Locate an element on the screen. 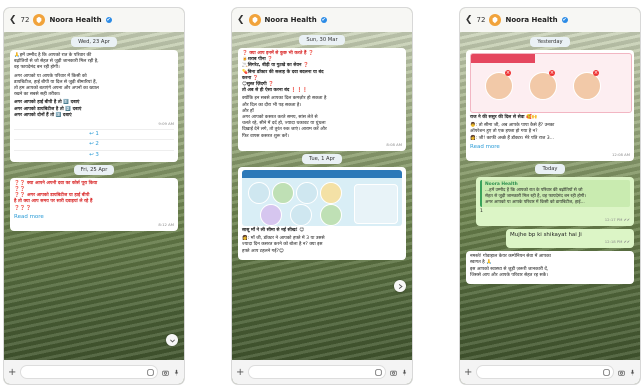 This screenshot has width=642, height=389. message-line: ❓❓ अगर आपको डायबिटीज या हाई बीपी is located at coordinates (52, 196).